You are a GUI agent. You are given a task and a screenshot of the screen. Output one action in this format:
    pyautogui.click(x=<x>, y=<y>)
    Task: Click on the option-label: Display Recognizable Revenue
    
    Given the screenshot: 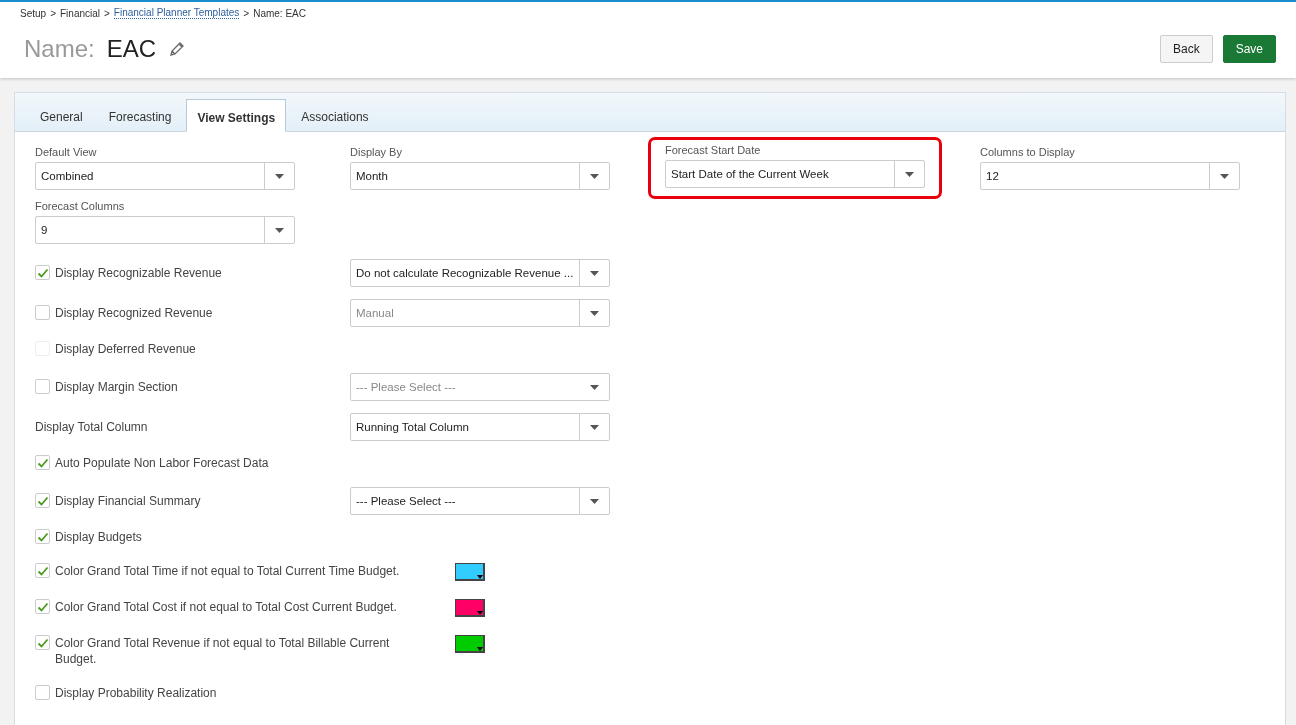 What is the action you would take?
    pyautogui.click(x=138, y=273)
    